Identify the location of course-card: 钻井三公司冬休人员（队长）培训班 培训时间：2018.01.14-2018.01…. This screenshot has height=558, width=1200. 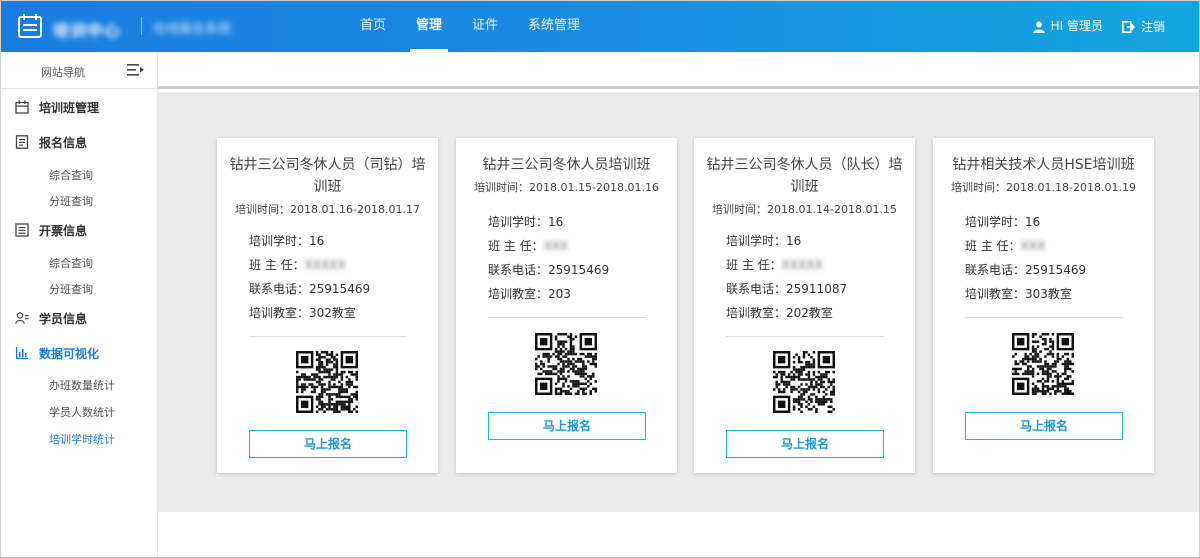
(804, 305).